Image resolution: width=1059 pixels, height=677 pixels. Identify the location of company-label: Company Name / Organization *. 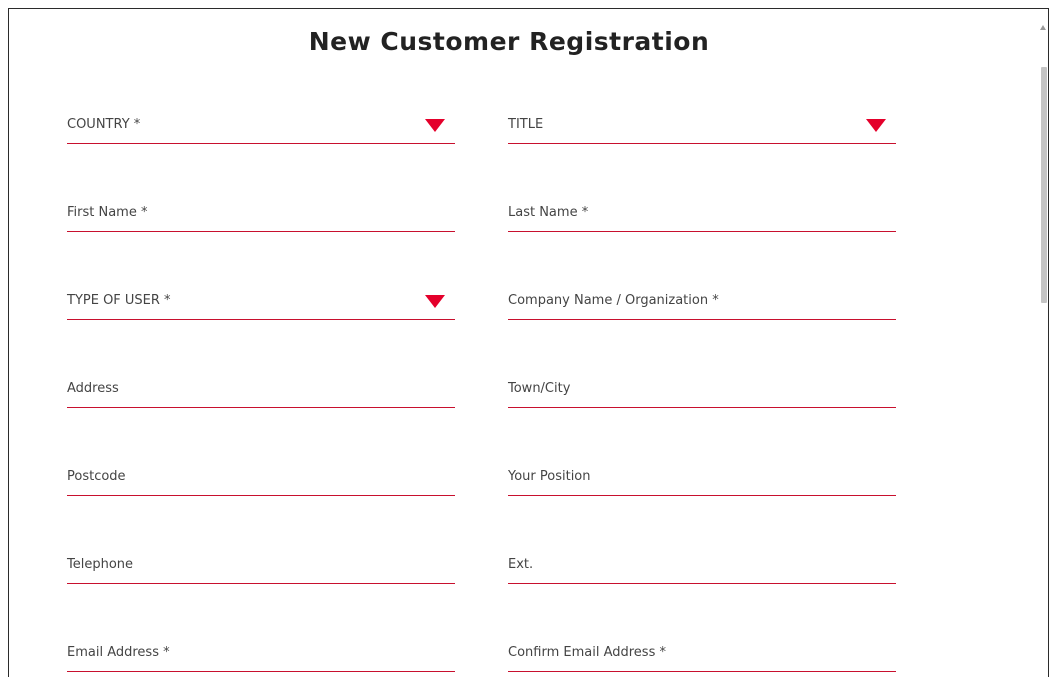
(613, 300).